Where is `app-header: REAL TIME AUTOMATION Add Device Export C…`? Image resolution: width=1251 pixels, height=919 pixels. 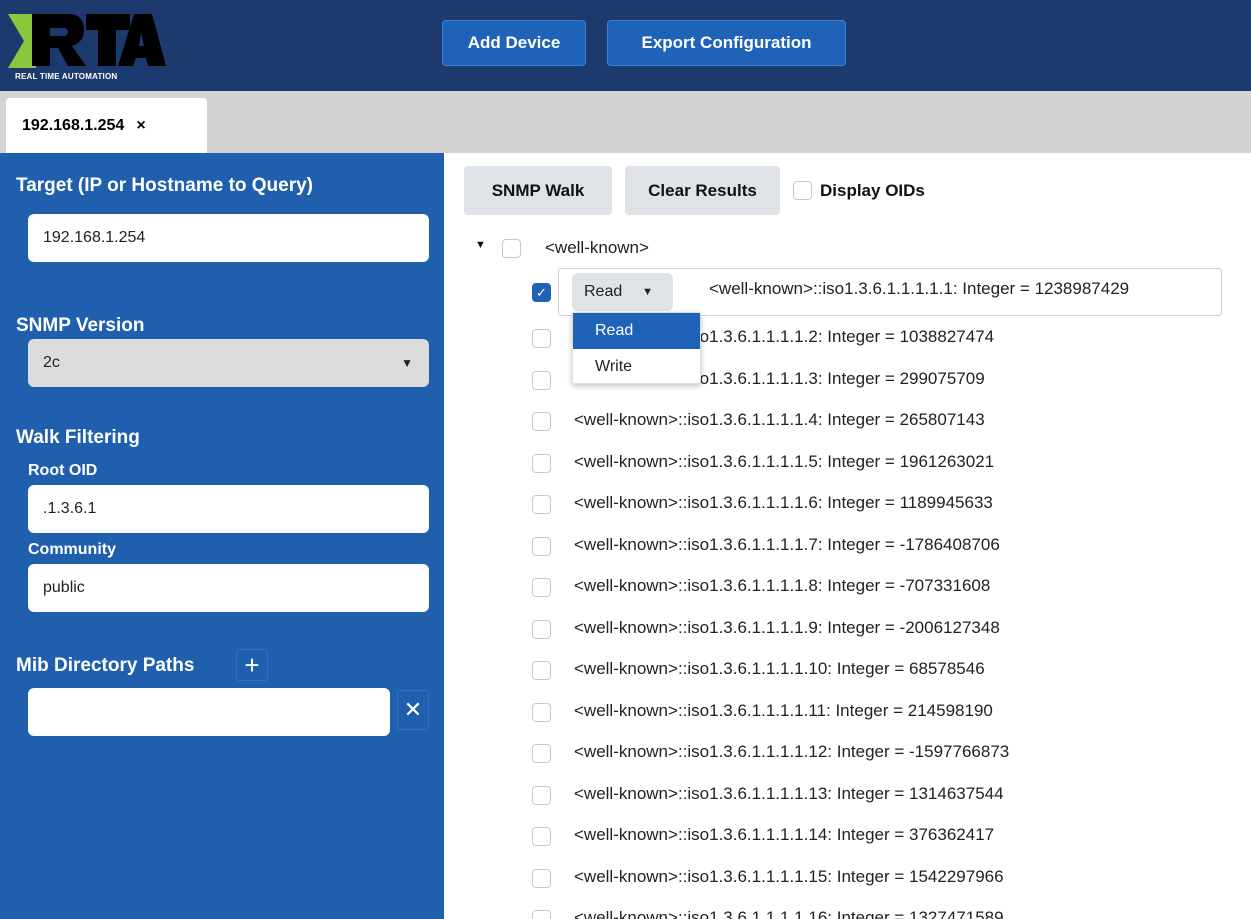 app-header: REAL TIME AUTOMATION Add Device Export C… is located at coordinates (625, 45).